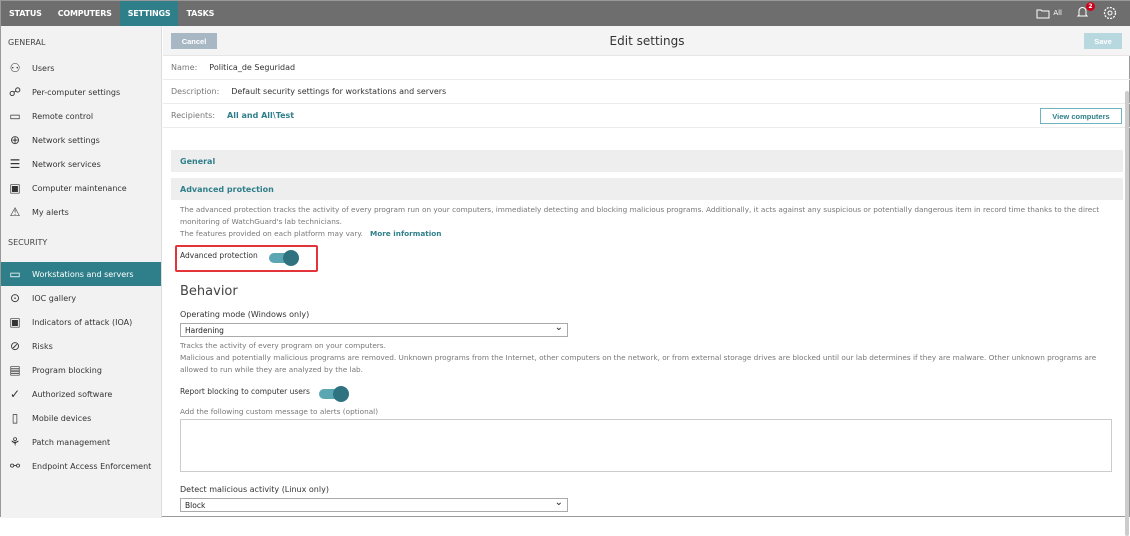  I want to click on sidebar-item-label: Mobile devices, so click(62, 418).